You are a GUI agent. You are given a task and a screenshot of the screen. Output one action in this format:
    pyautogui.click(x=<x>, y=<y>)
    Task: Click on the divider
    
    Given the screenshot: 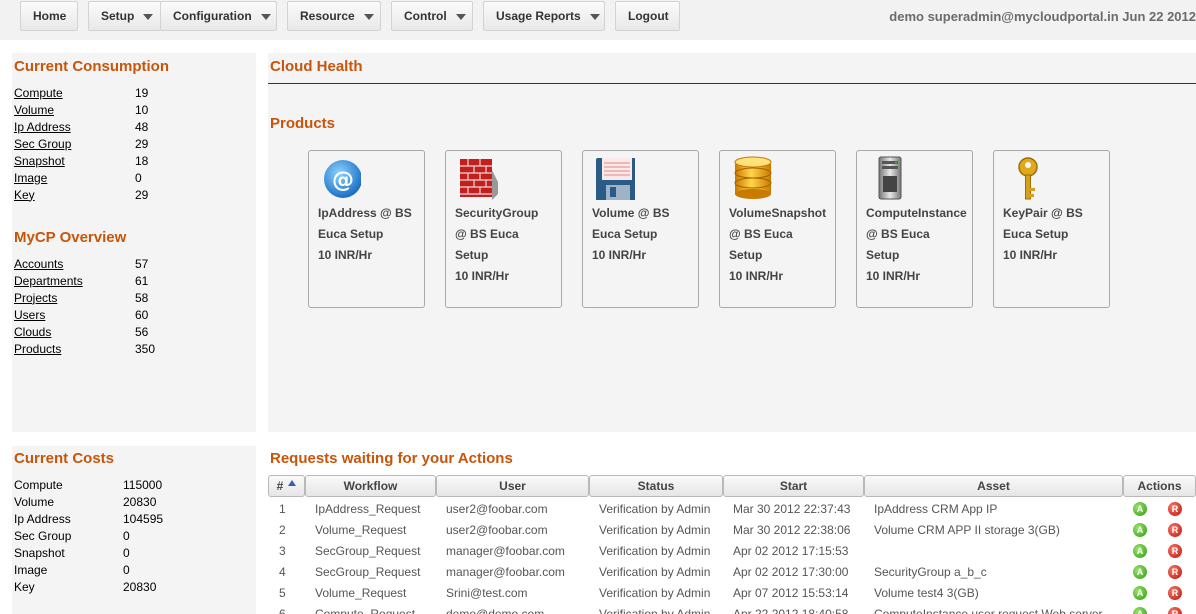 What is the action you would take?
    pyautogui.click(x=732, y=83)
    